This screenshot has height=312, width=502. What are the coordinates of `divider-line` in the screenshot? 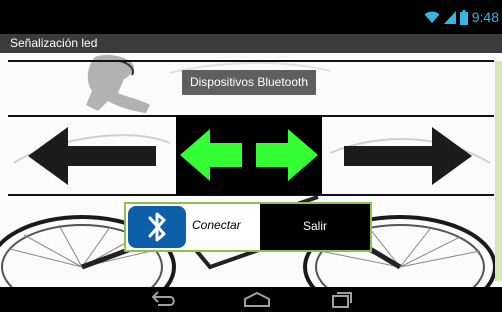 It's located at (251, 61).